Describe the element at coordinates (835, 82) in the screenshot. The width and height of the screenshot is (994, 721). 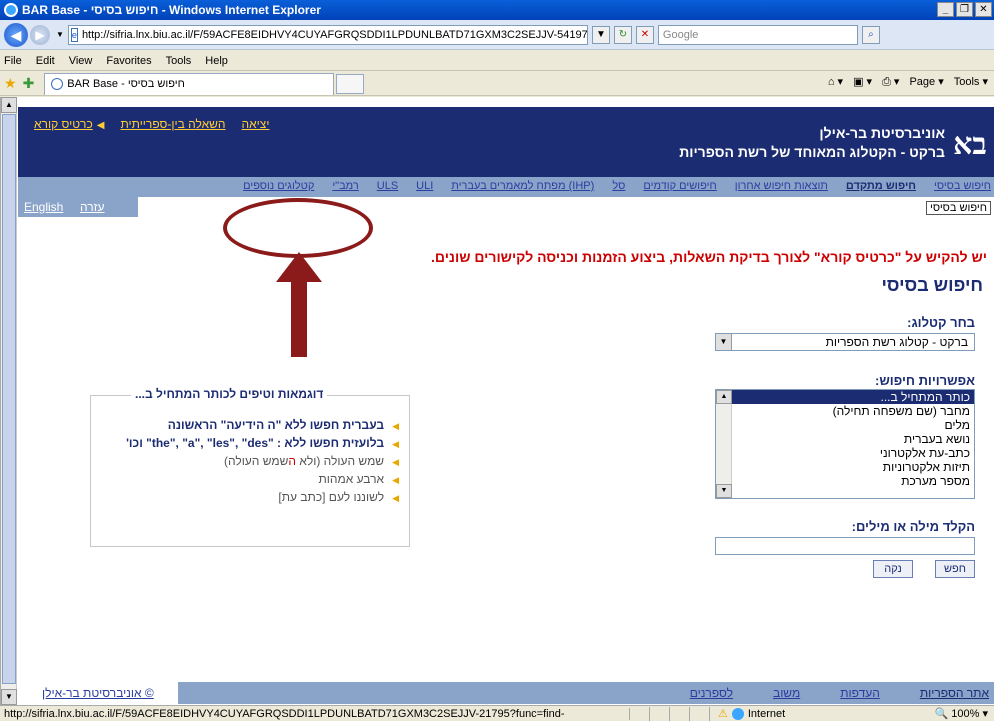
I see `home-icon: ⌂ ▾` at that location.